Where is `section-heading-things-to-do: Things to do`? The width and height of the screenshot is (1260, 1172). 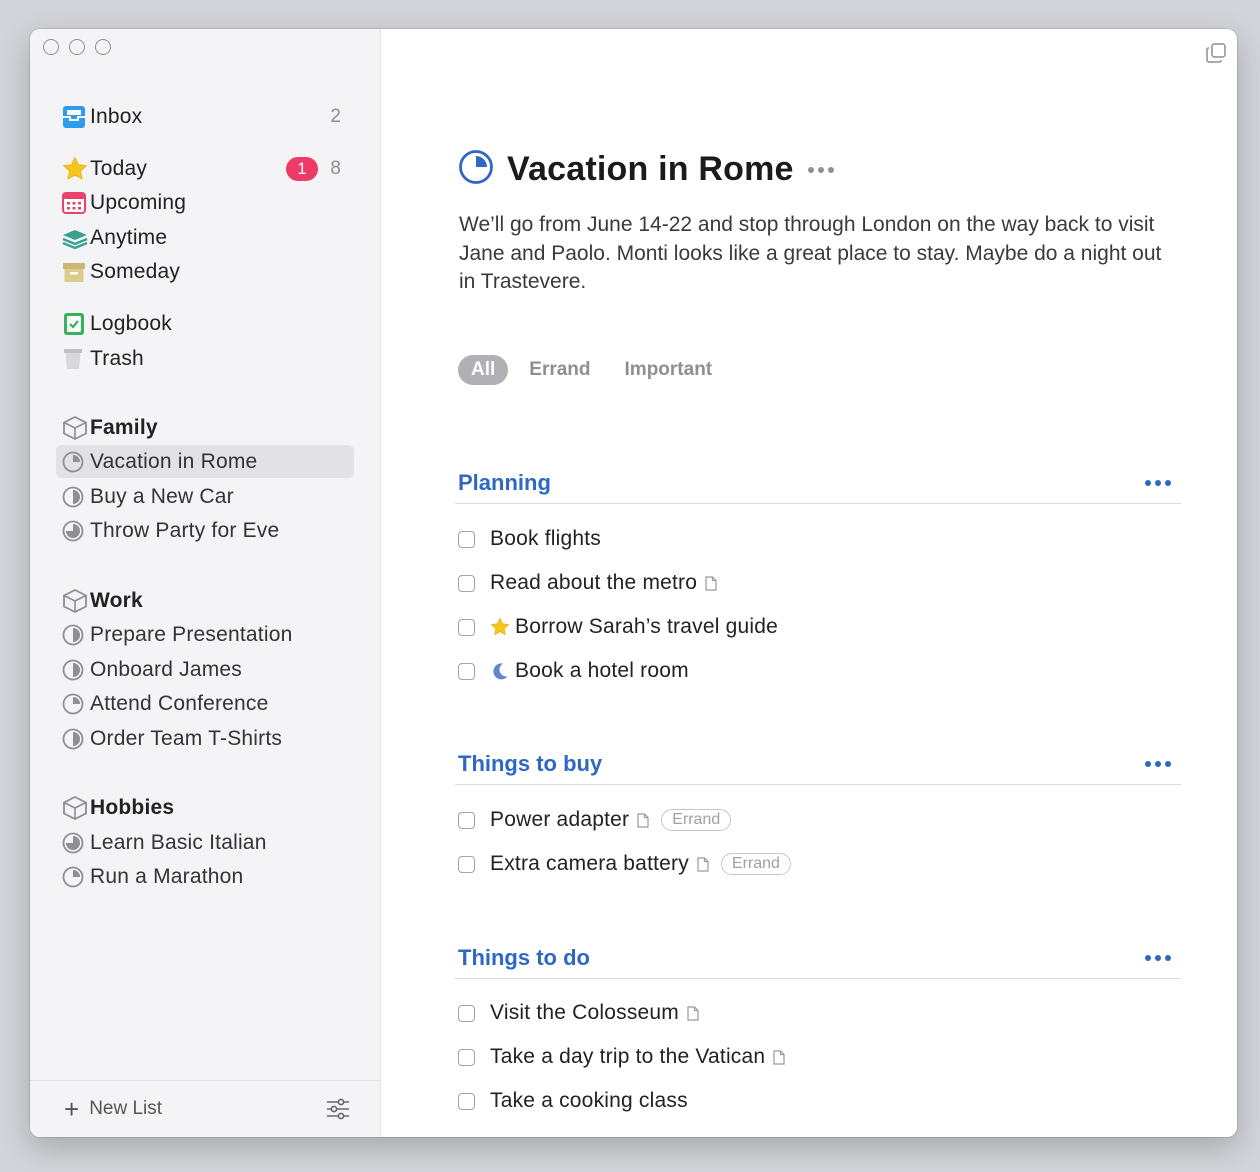
section-heading-things-to-do: Things to do is located at coordinates (818, 958).